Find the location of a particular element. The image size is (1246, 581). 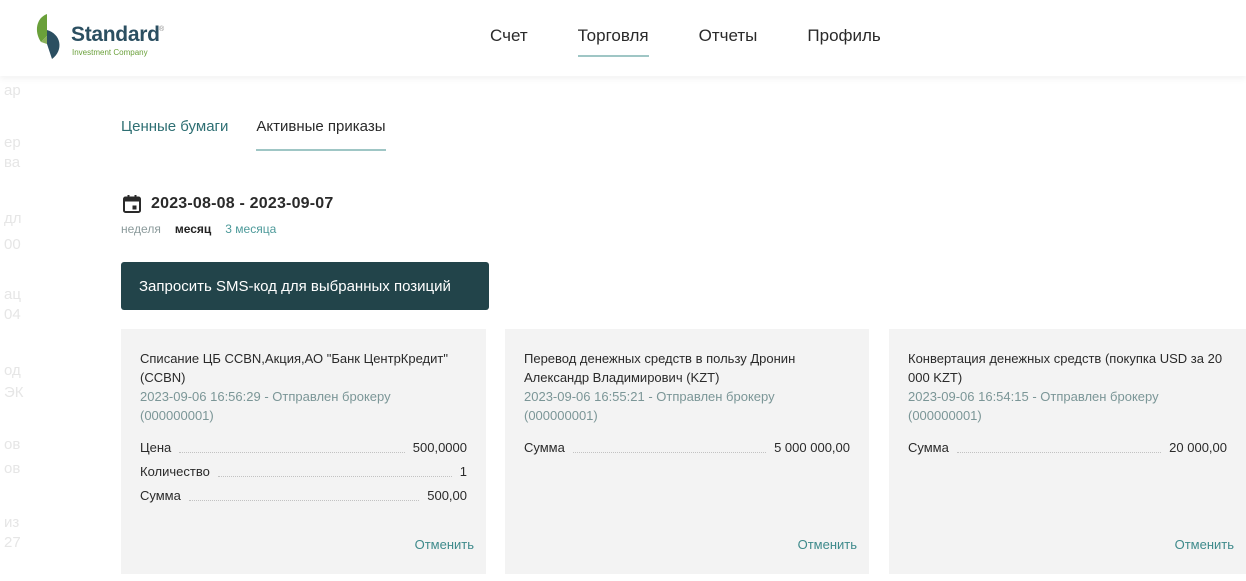

order-details: Сумма 5 000 000,00 is located at coordinates (687, 448).